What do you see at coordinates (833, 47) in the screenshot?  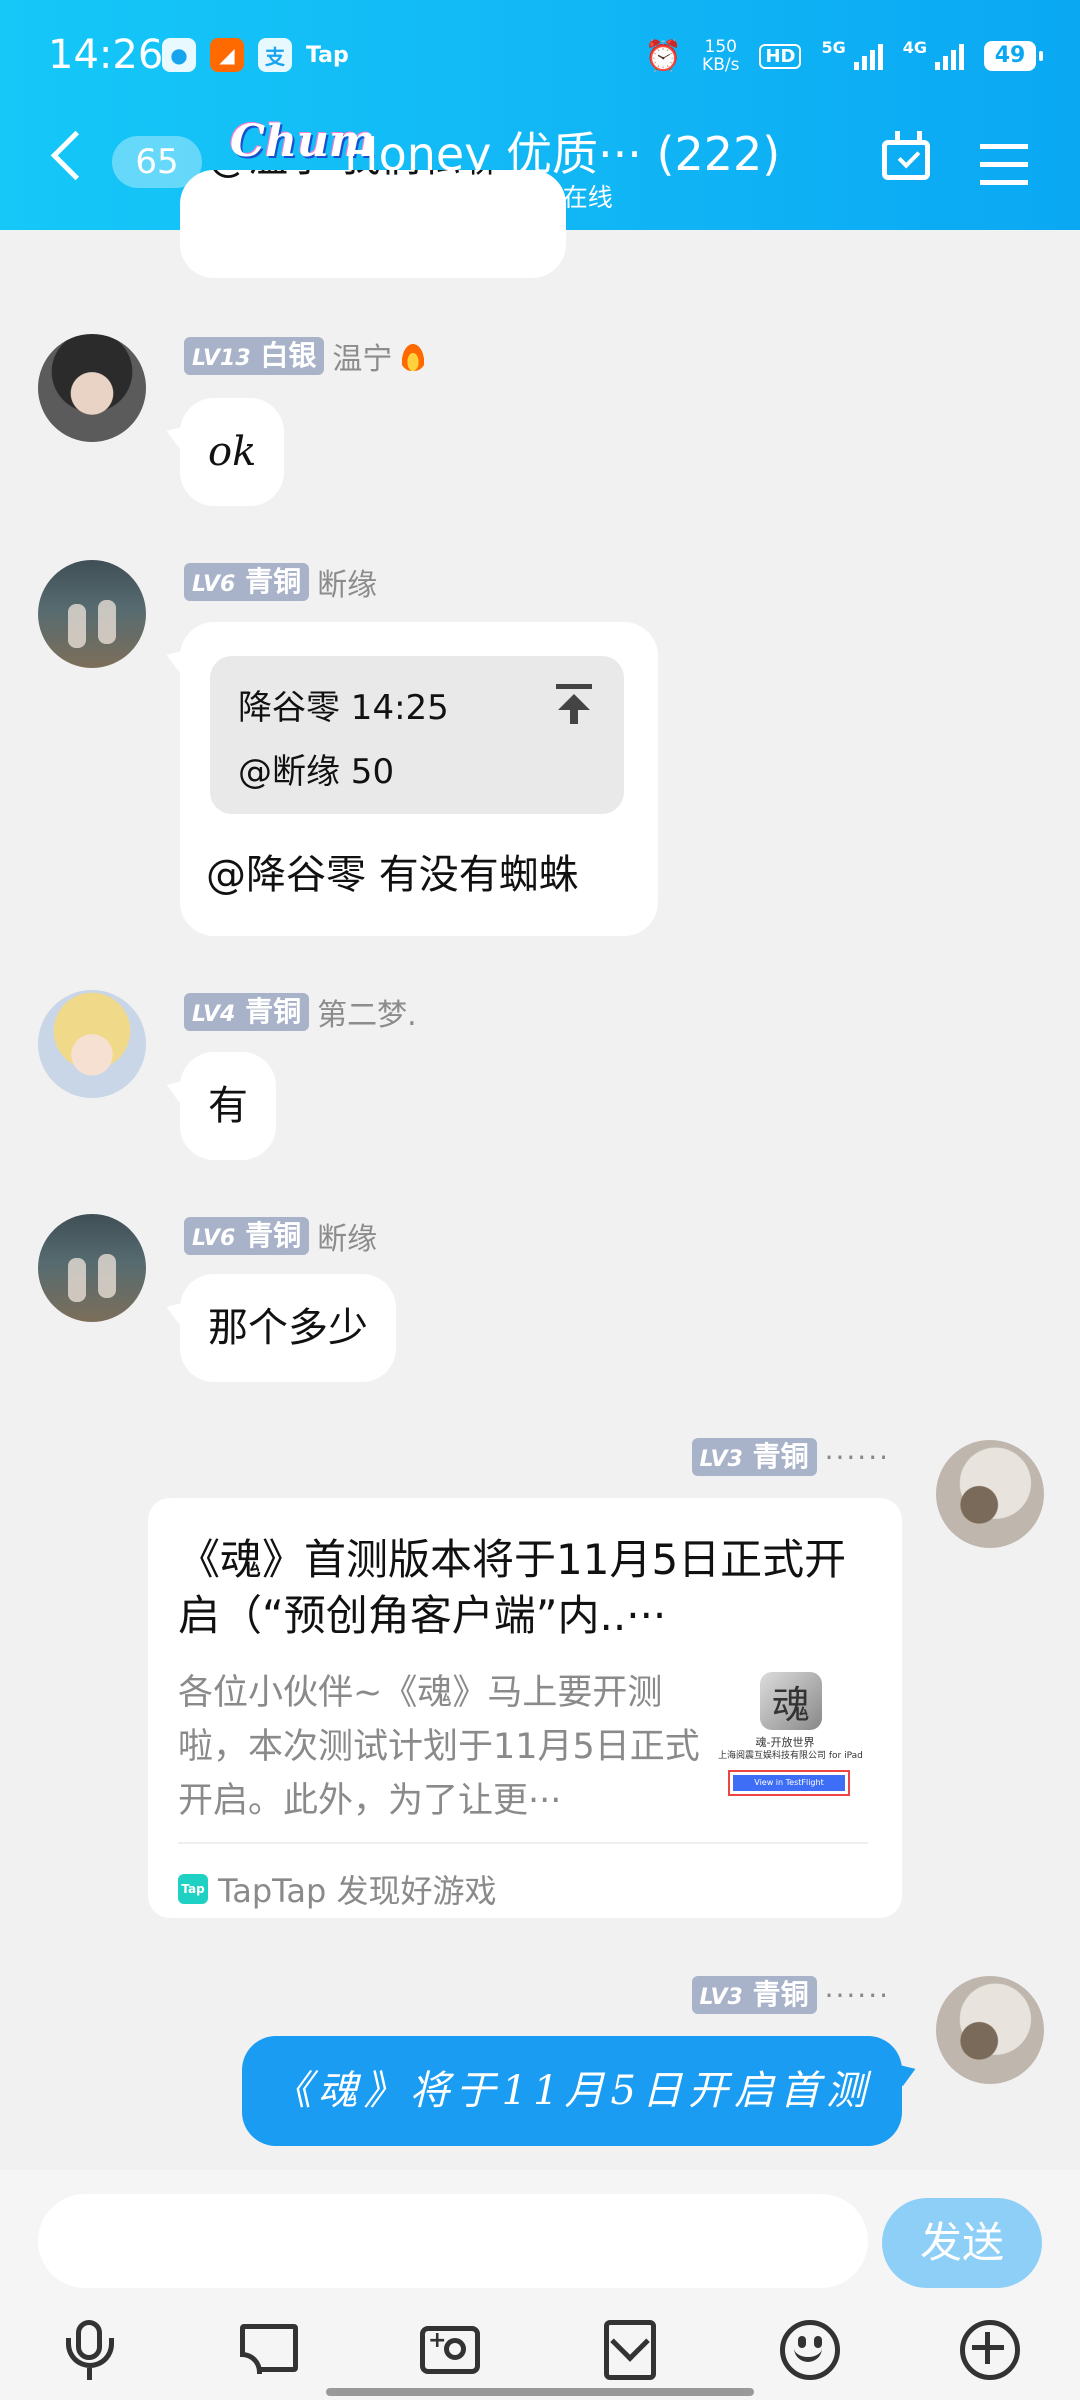 I see `network-5g-label: 5G` at bounding box center [833, 47].